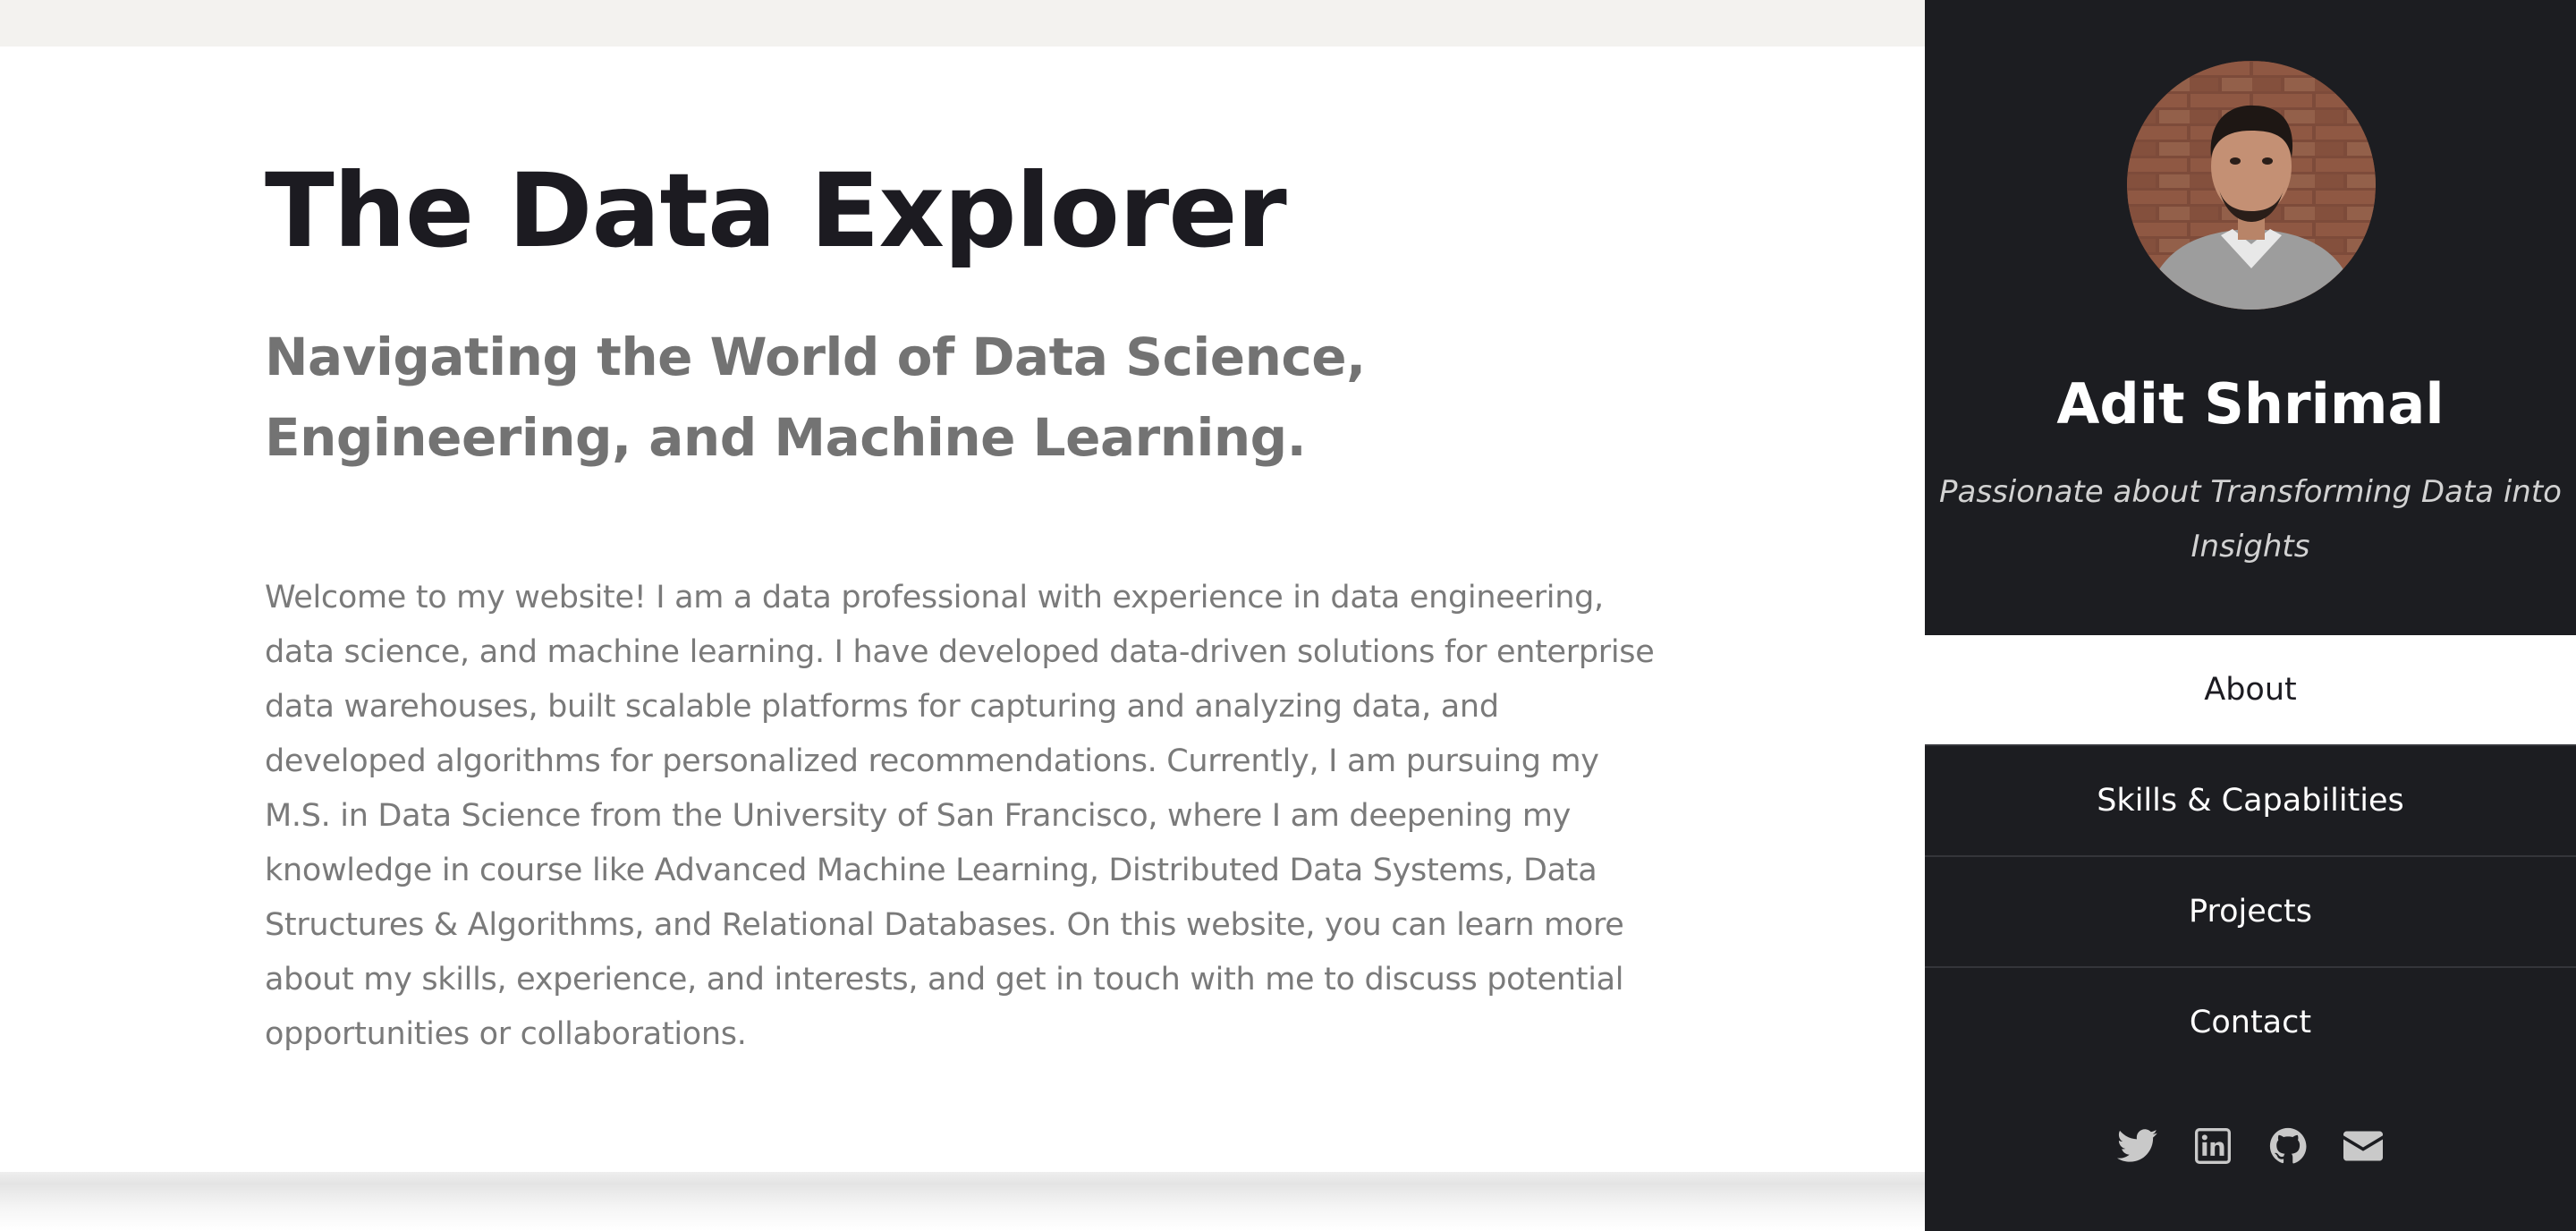  Describe the element at coordinates (2250, 1022) in the screenshot. I see `nav-item-contact: Contact` at that location.